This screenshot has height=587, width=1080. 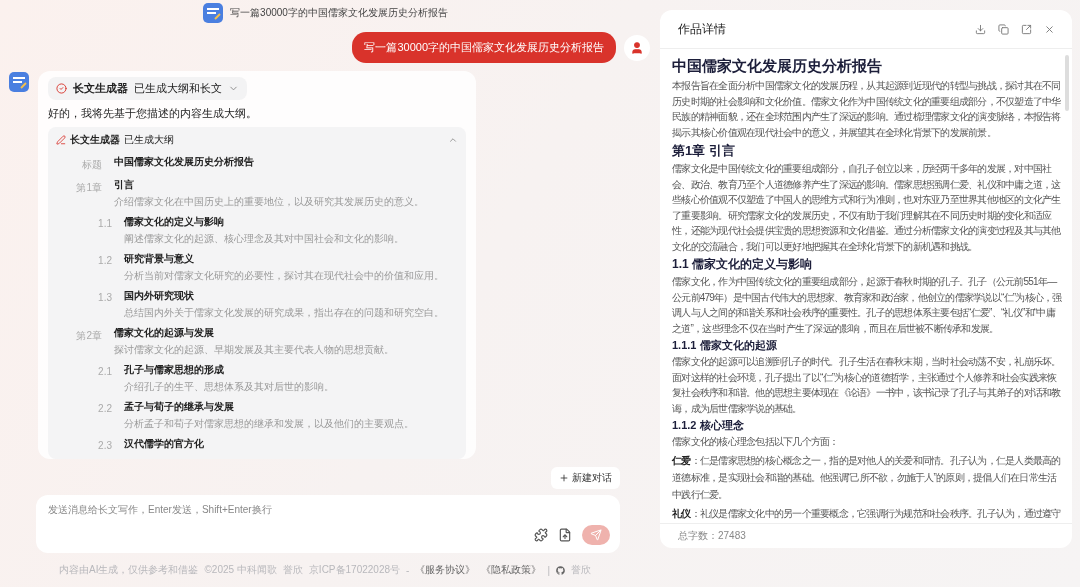 What do you see at coordinates (61, 140) in the screenshot?
I see `pen-icon` at bounding box center [61, 140].